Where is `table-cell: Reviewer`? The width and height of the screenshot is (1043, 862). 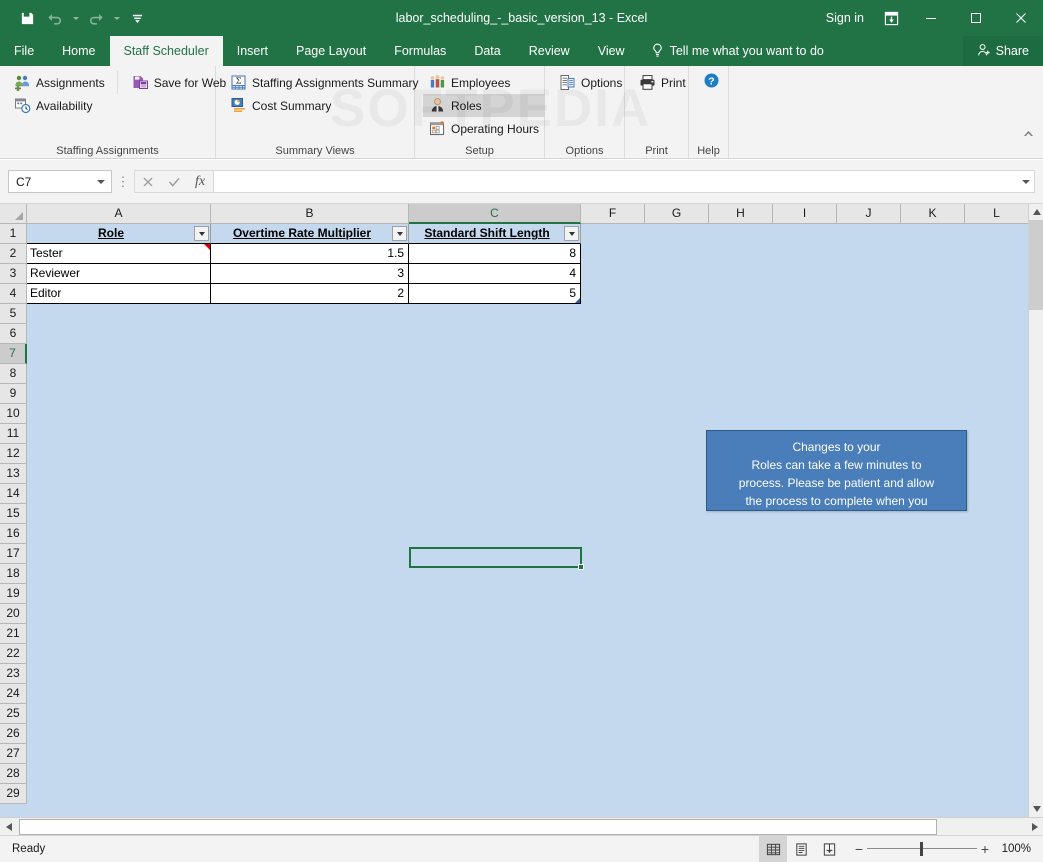 table-cell: Reviewer is located at coordinates (119, 274).